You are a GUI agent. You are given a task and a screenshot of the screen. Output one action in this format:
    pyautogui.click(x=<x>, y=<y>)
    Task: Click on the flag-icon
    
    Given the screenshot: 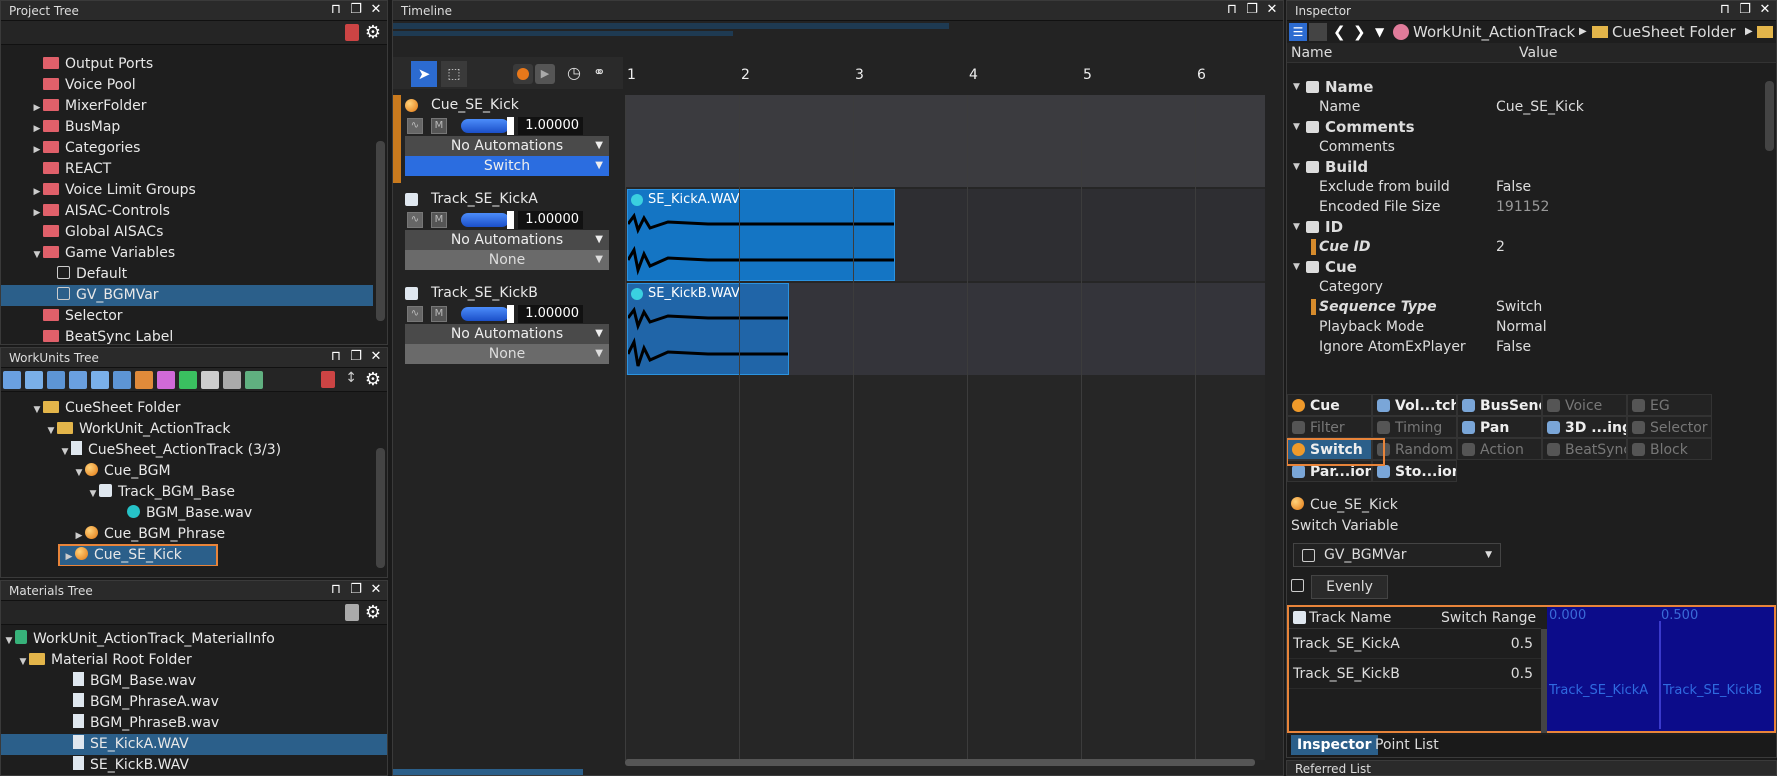 What is the action you would take?
    pyautogui.click(x=188, y=380)
    